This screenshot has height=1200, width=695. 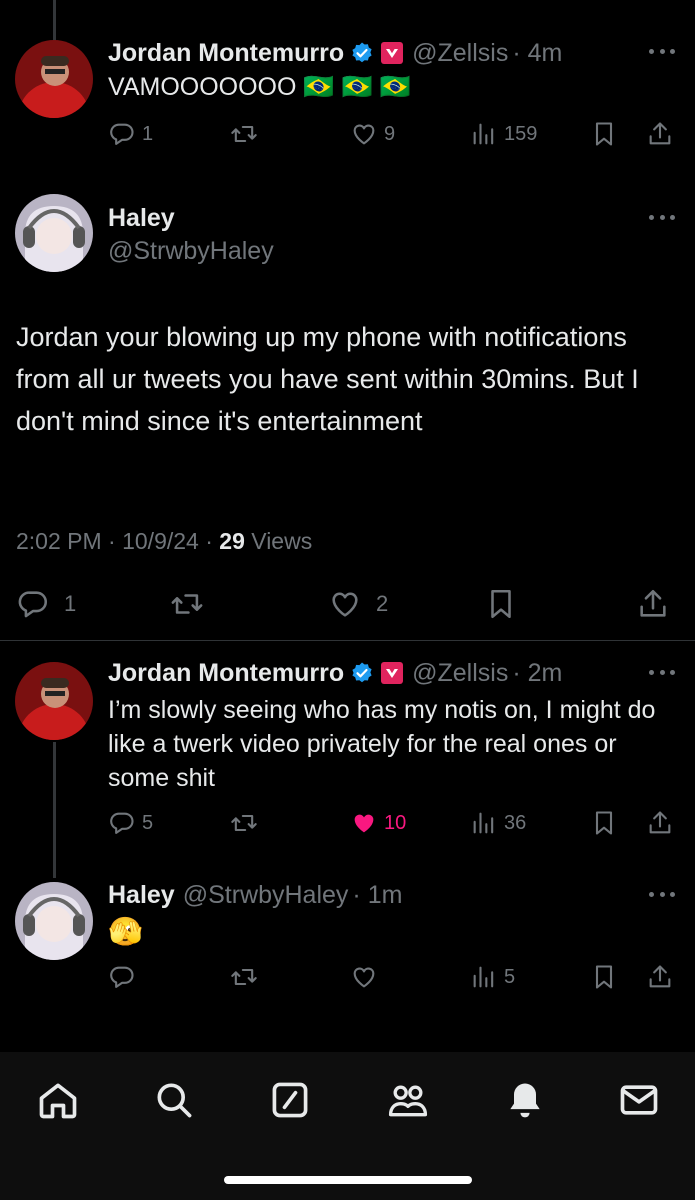 I want to click on notifications-icon, so click(x=525, y=1100).